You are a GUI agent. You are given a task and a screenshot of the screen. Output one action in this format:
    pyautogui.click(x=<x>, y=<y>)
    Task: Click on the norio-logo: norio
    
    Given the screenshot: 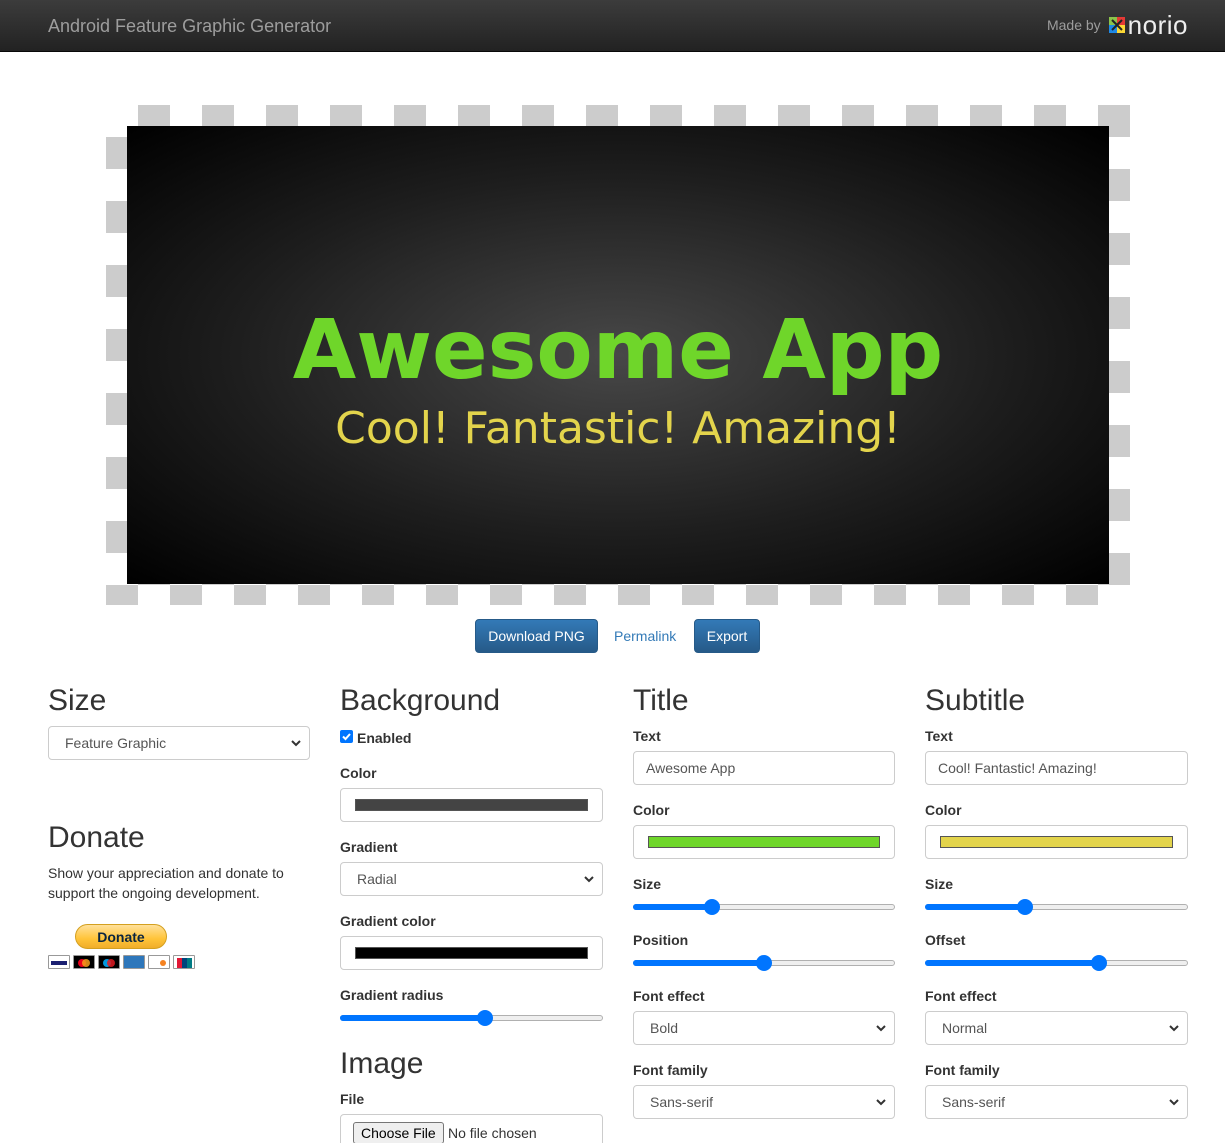 What is the action you would take?
    pyautogui.click(x=1148, y=25)
    